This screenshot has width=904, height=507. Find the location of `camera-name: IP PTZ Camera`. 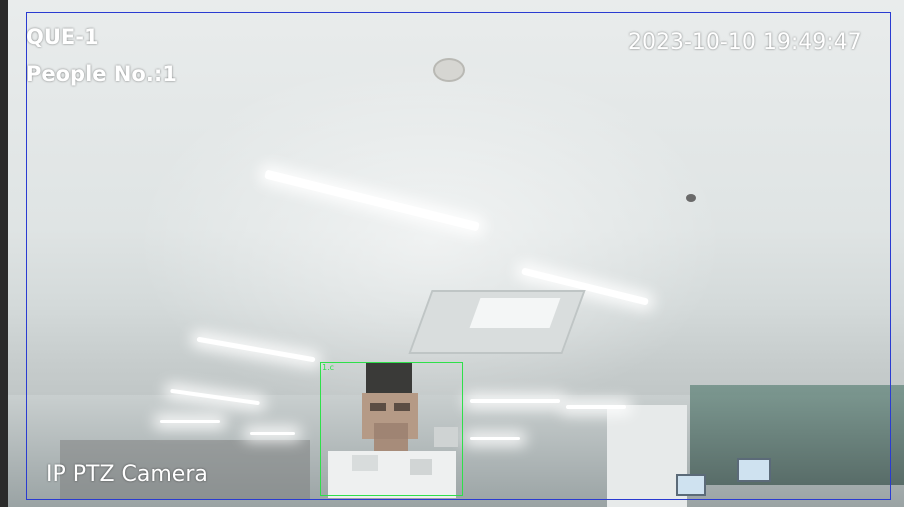

camera-name: IP PTZ Camera is located at coordinates (127, 474).